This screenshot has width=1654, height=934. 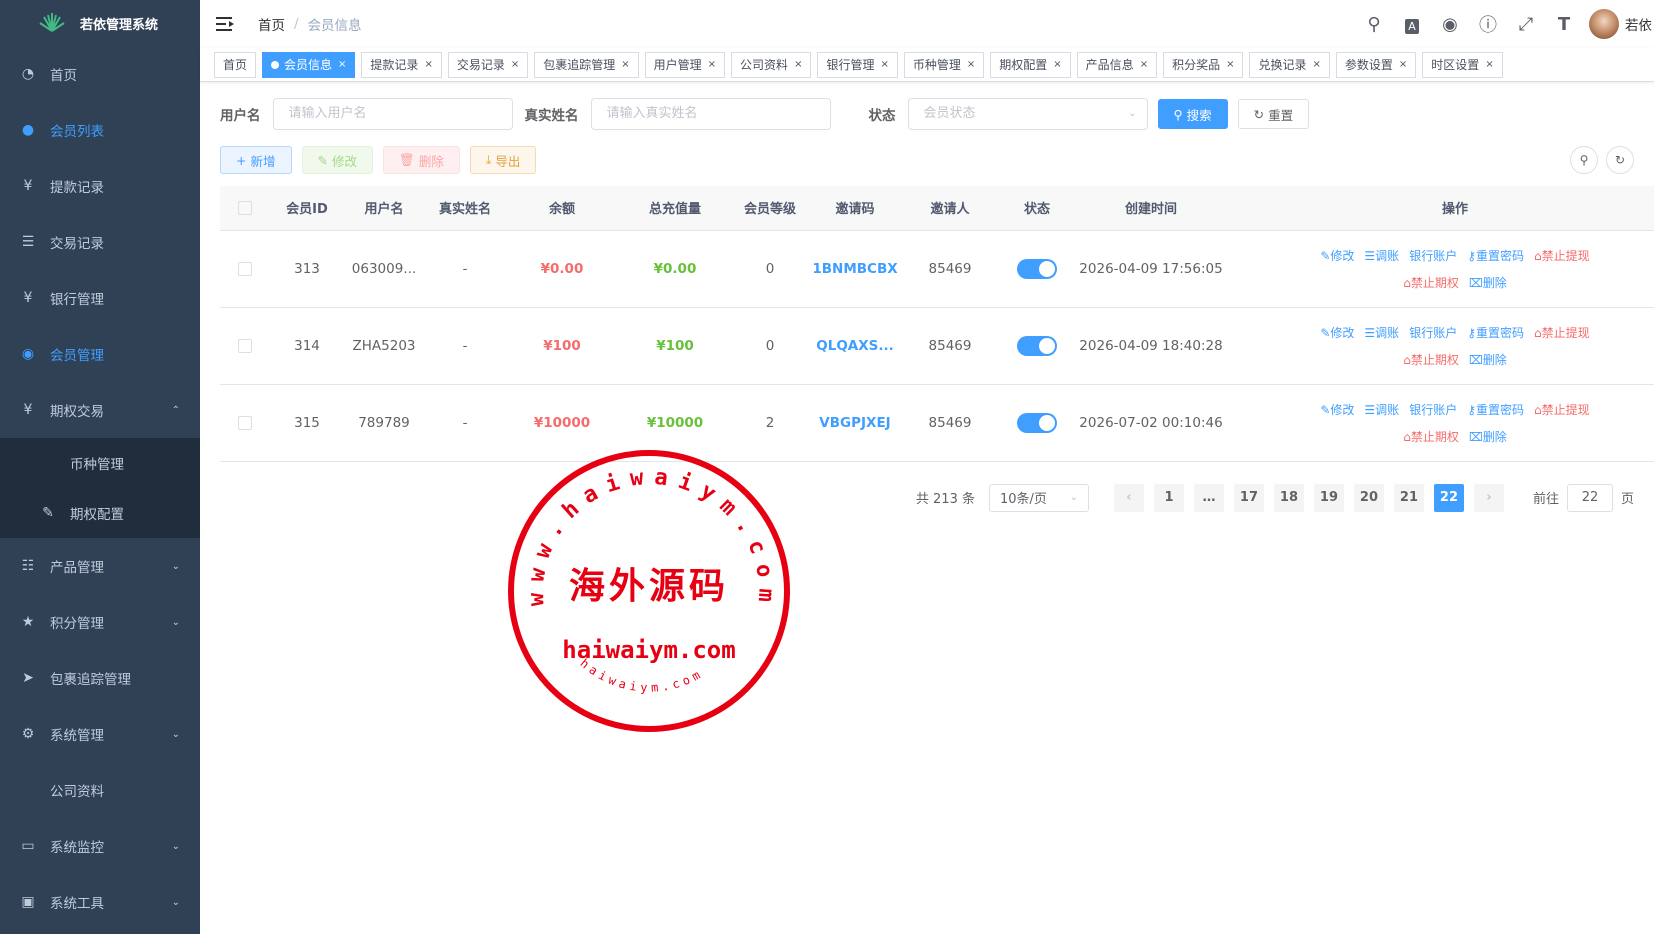 I want to click on hamburger-icon, so click(x=225, y=24).